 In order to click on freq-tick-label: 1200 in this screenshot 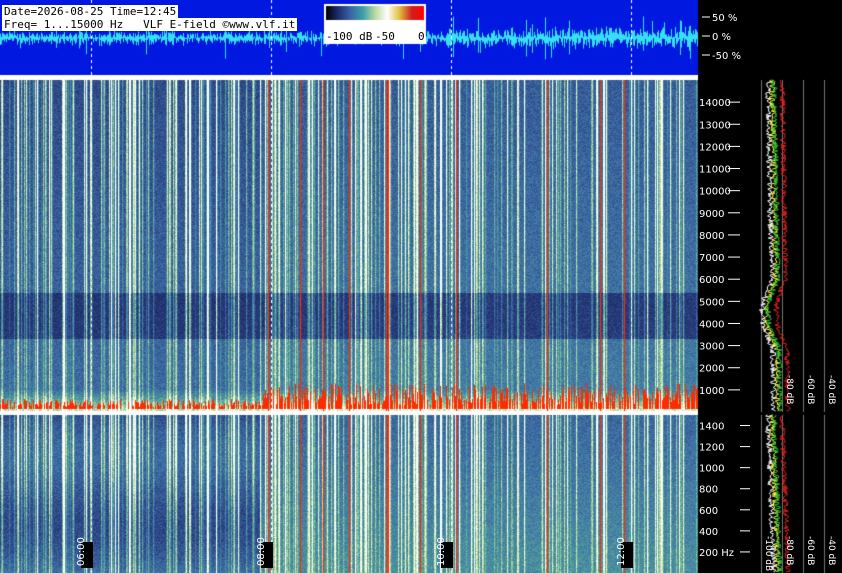, I will do `click(711, 448)`.